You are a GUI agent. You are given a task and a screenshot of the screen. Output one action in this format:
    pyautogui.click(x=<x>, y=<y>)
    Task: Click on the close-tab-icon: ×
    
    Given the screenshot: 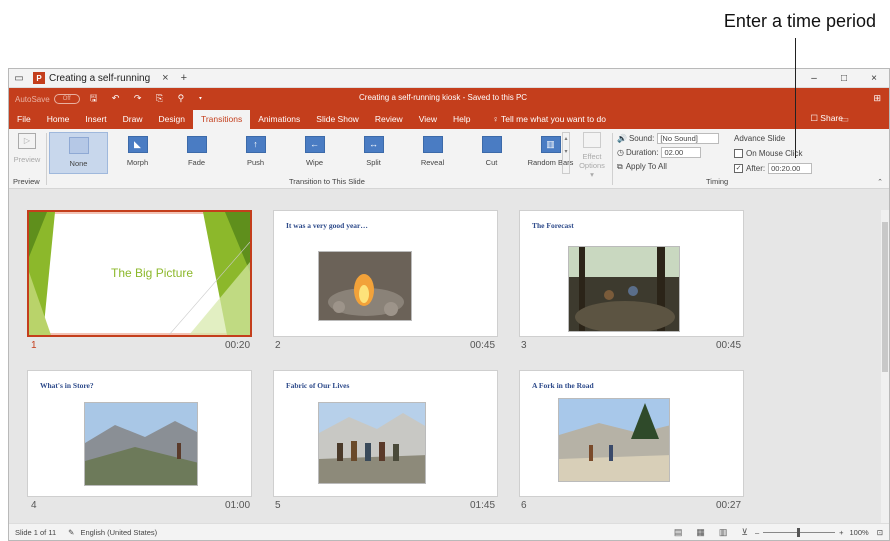 What is the action you would take?
    pyautogui.click(x=165, y=78)
    